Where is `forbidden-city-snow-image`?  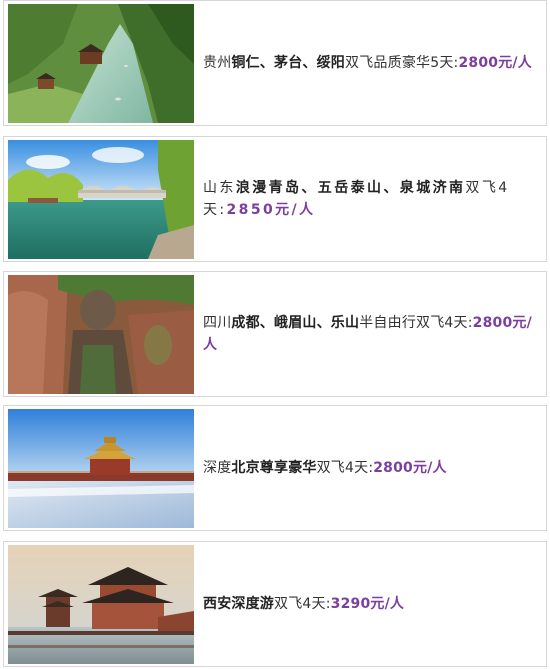
forbidden-city-snow-image is located at coordinates (101, 468).